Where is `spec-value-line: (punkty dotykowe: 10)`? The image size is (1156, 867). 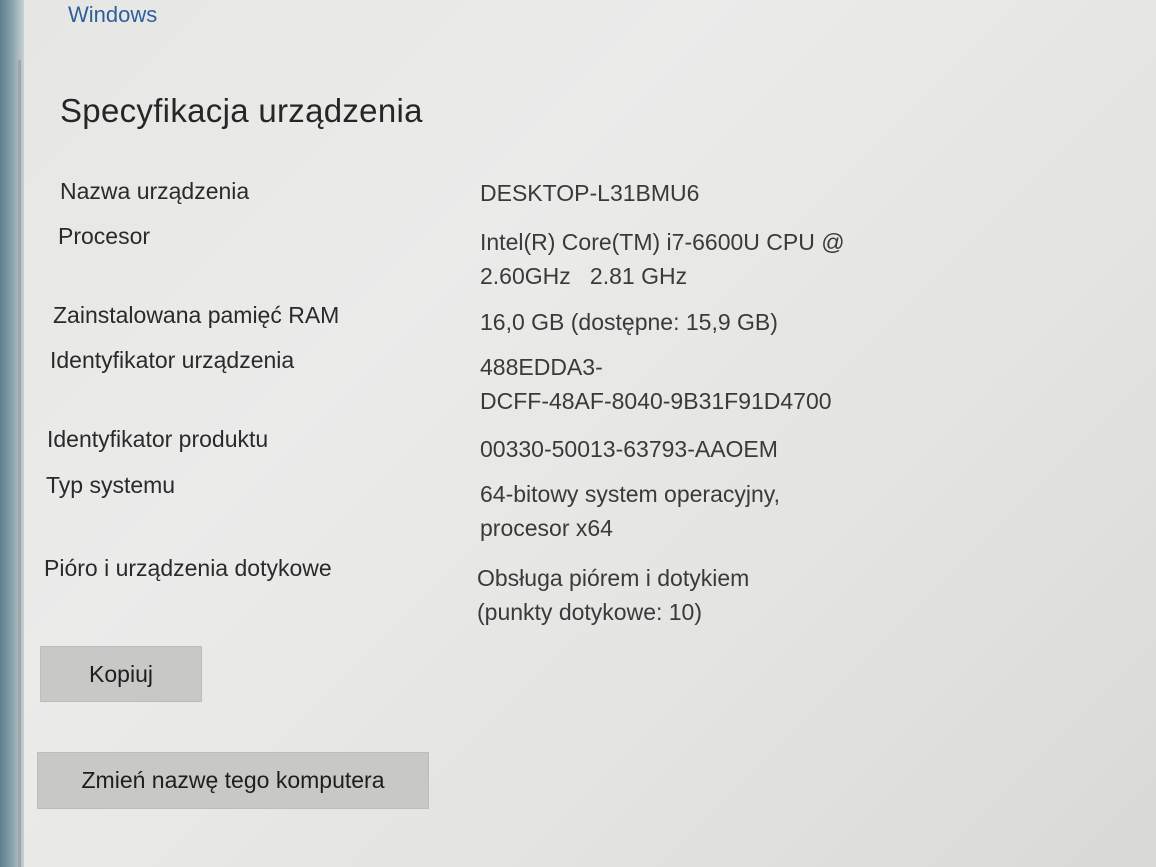 spec-value-line: (punkty dotykowe: 10) is located at coordinates (590, 612).